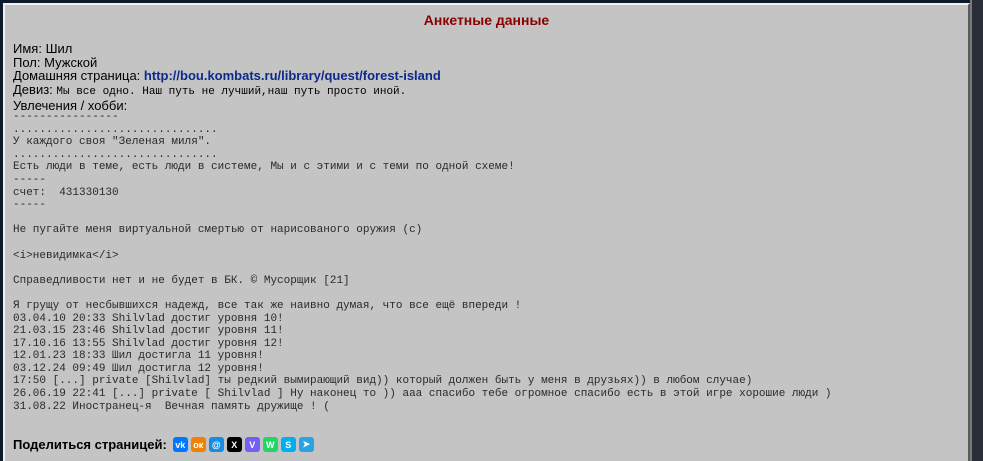  What do you see at coordinates (976, 230) in the screenshot?
I see `right-scroll-edge` at bounding box center [976, 230].